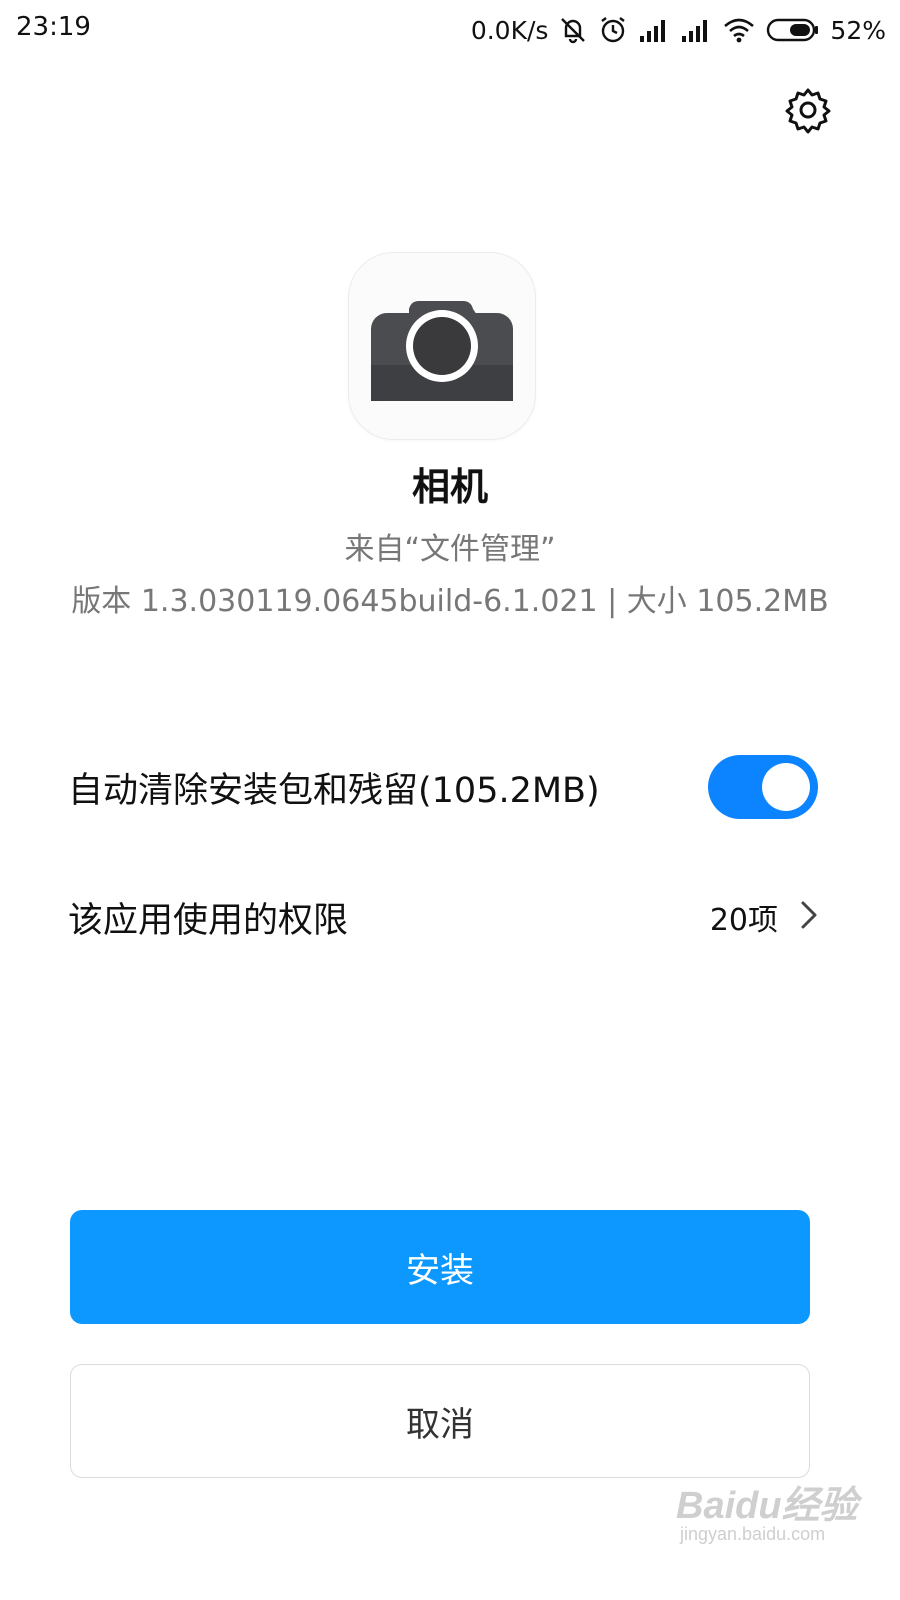 This screenshot has width=900, height=1600. Describe the element at coordinates (786, 787) in the screenshot. I see `toggle-knob` at that location.